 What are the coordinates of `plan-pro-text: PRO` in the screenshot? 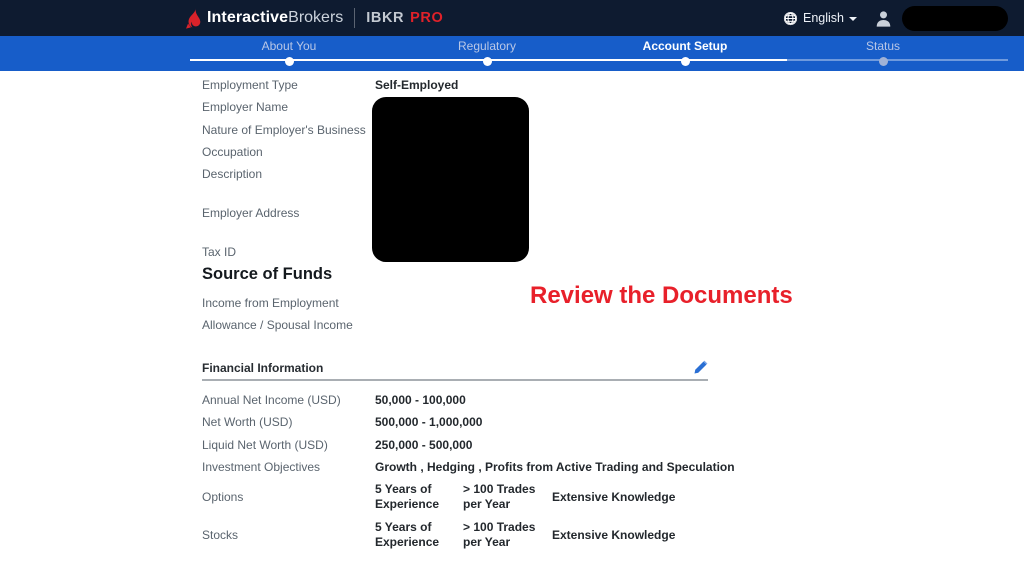 It's located at (427, 18).